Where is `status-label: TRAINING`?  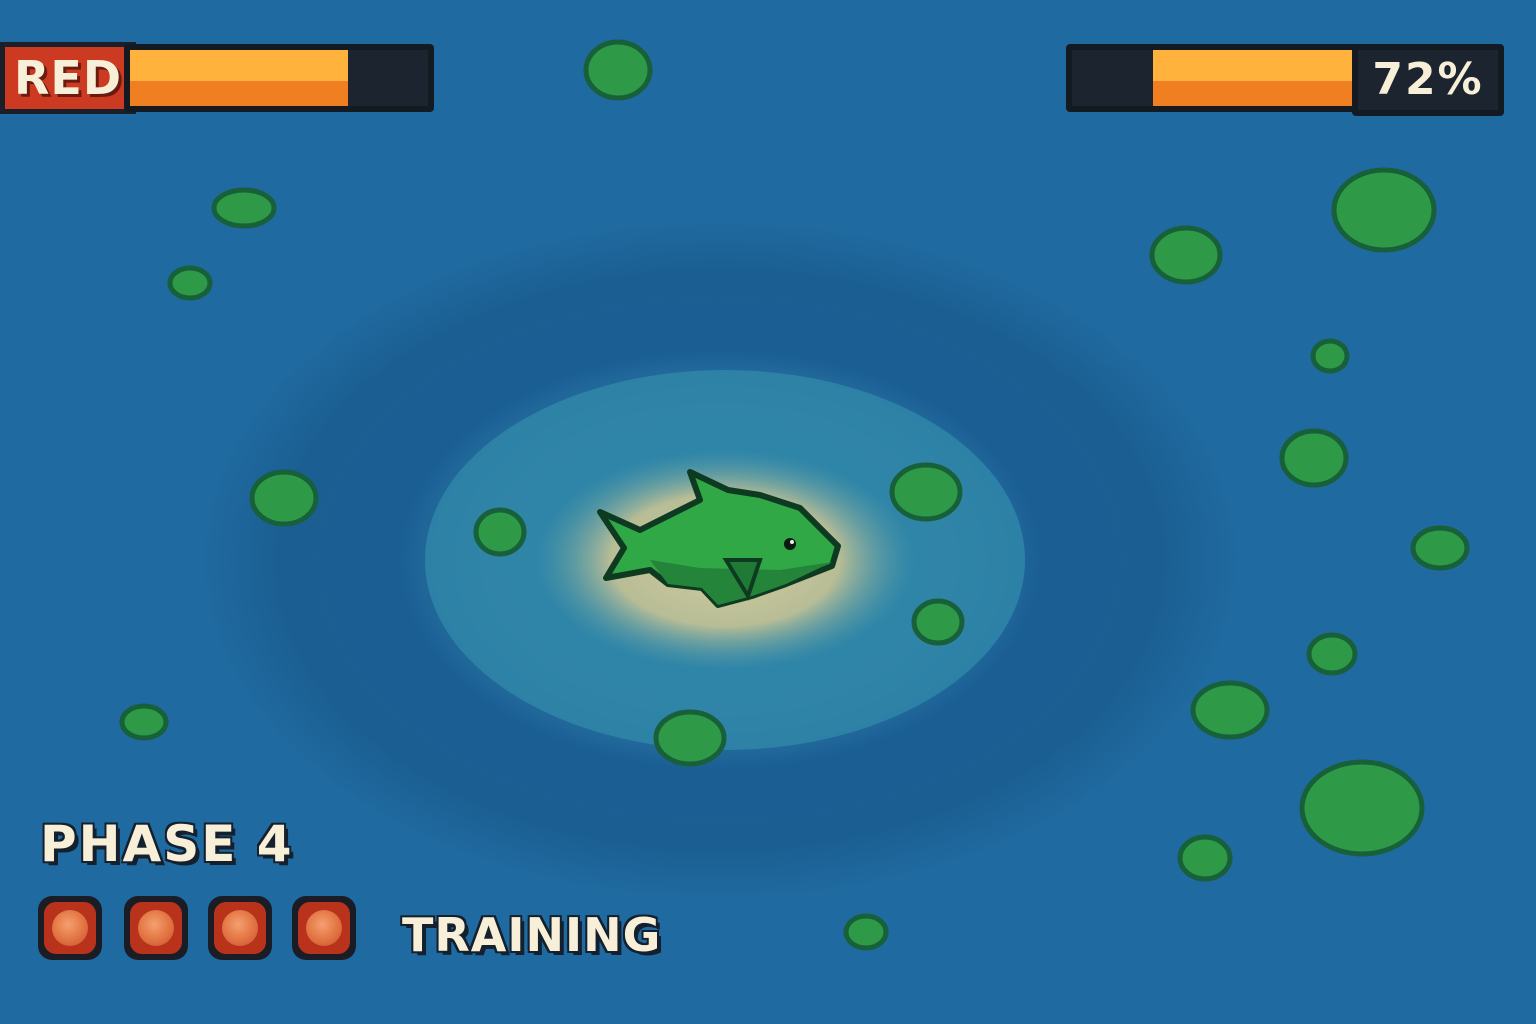 status-label: TRAINING is located at coordinates (532, 935).